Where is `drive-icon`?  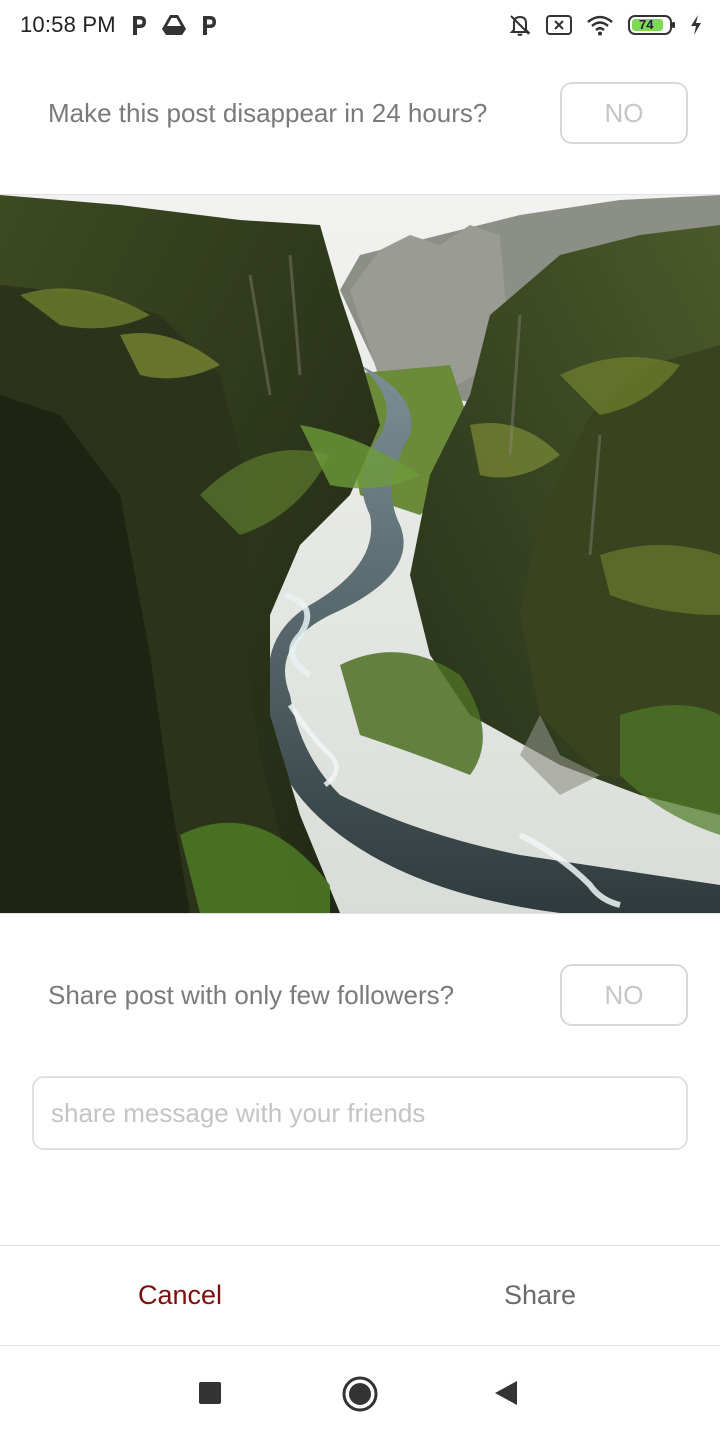
drive-icon is located at coordinates (173, 25).